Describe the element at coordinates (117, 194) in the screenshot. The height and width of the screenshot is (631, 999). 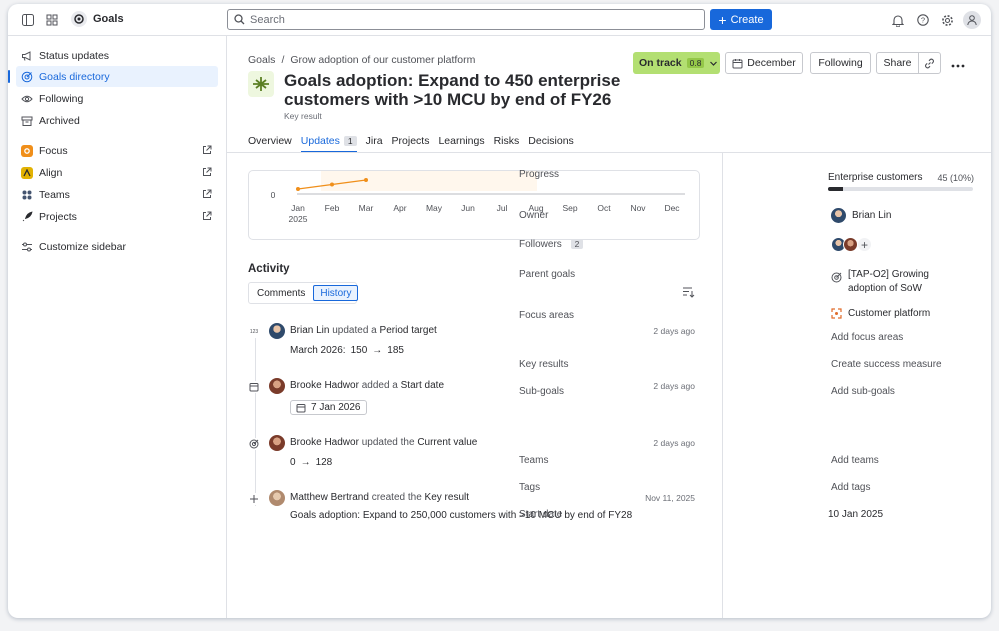
I see `sidebar-app-teams: Teams` at that location.